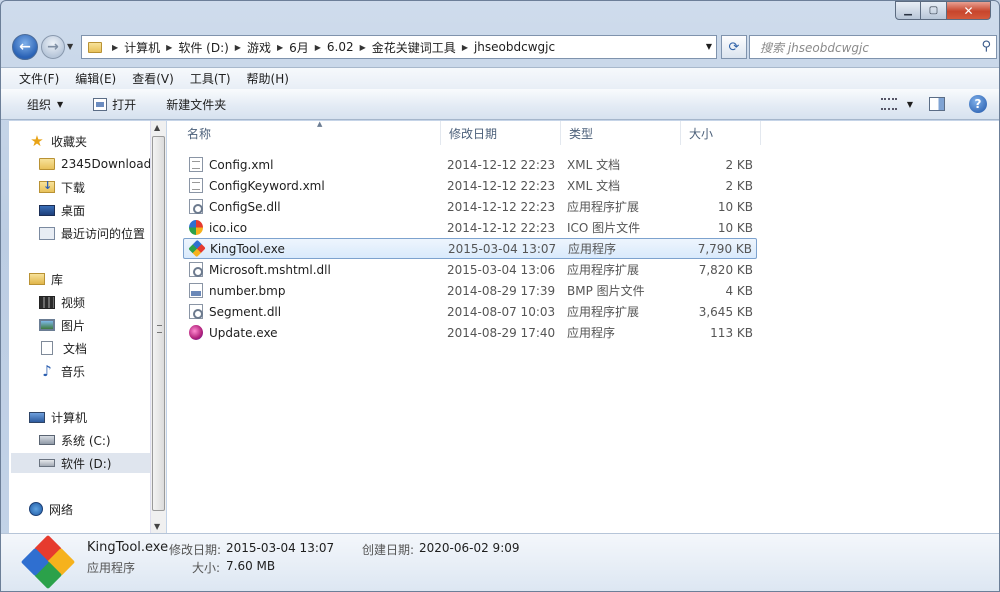 The width and height of the screenshot is (1000, 592). Describe the element at coordinates (51, 509) in the screenshot. I see `nav-network: 网络` at that location.